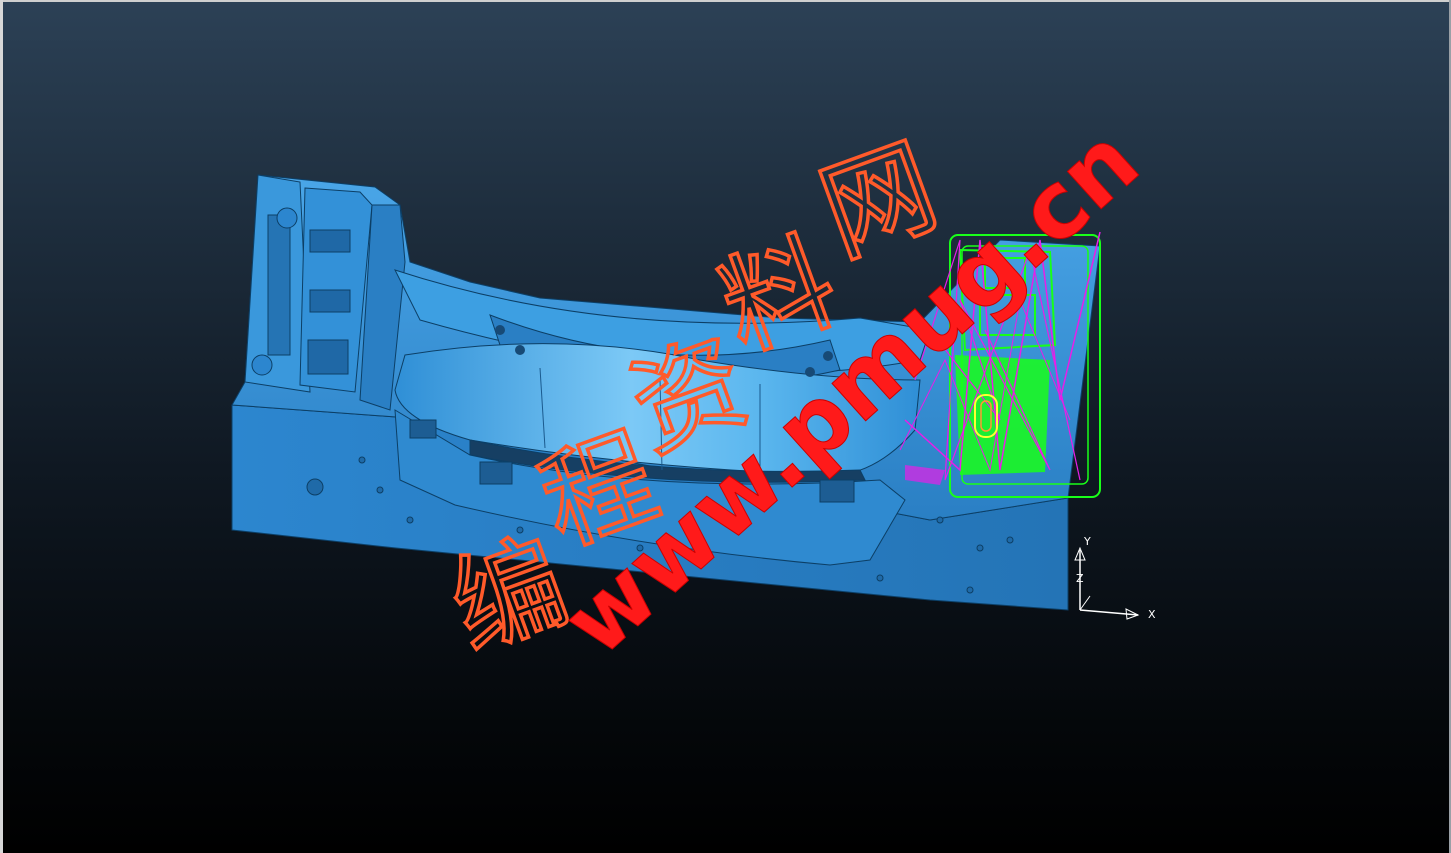 The image size is (1451, 853). What do you see at coordinates (1115, 578) in the screenshot?
I see `coordinate-triad: X Y Z` at bounding box center [1115, 578].